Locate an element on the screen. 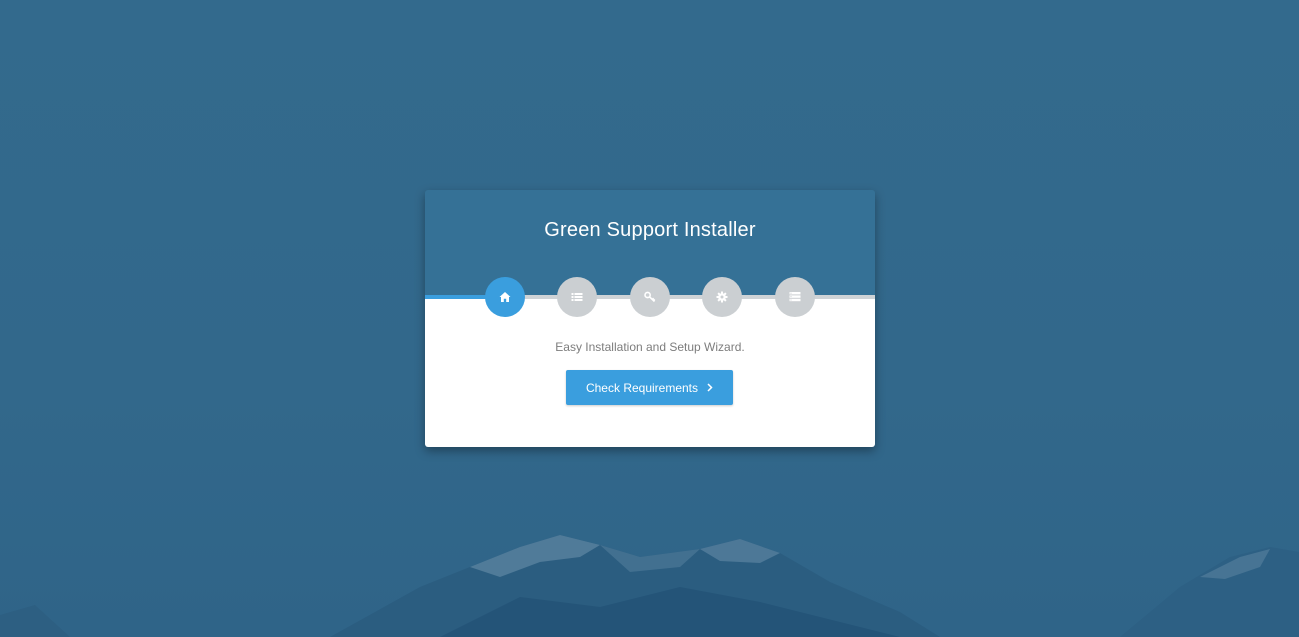 Image resolution: width=1299 pixels, height=637 pixels. step-settings is located at coordinates (722, 297).